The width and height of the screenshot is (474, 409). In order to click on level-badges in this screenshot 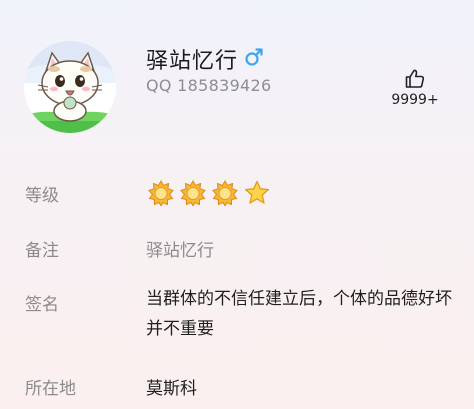, I will do `click(209, 194)`.